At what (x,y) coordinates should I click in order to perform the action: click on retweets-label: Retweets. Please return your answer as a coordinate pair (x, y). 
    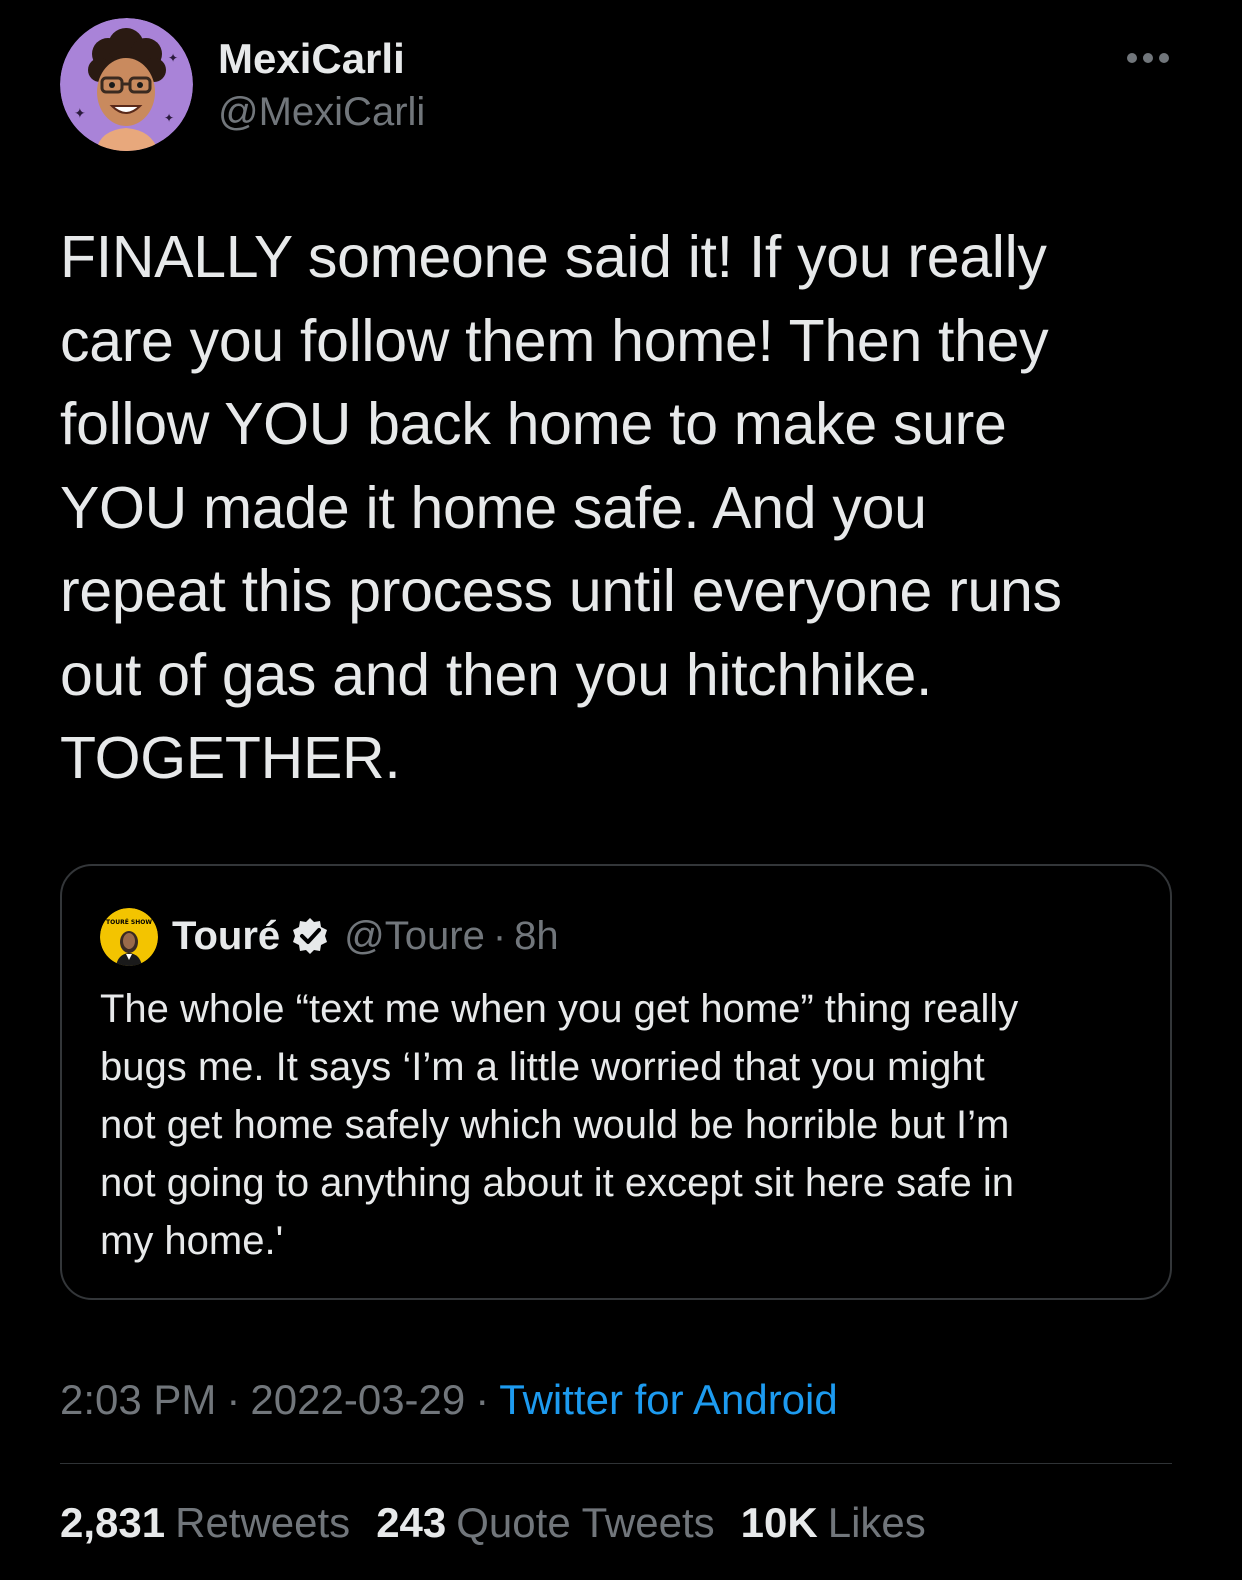
    Looking at the image, I should click on (263, 1522).